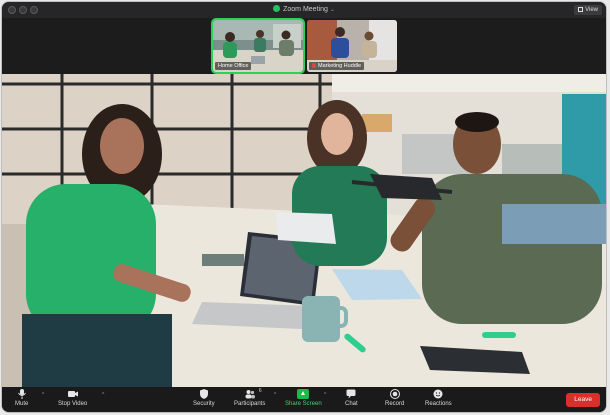 The image size is (610, 415). Describe the element at coordinates (332, 10) in the screenshot. I see `chevron-down-icon: ⌄` at that location.